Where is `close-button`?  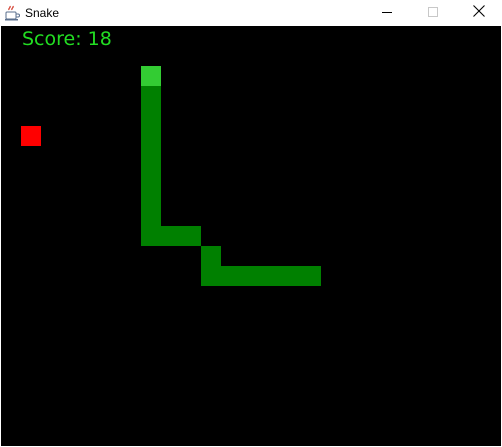 close-button is located at coordinates (479, 13).